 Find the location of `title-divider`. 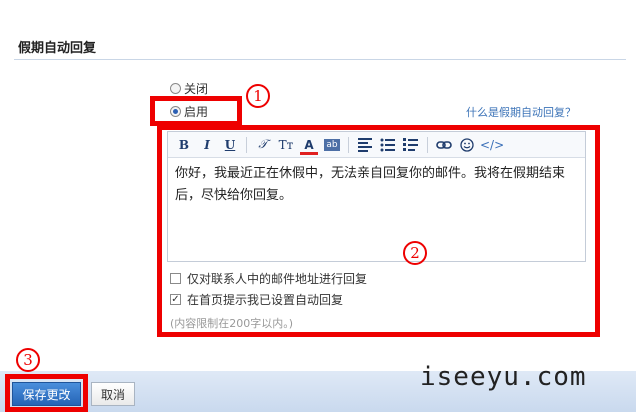

title-divider is located at coordinates (320, 59).